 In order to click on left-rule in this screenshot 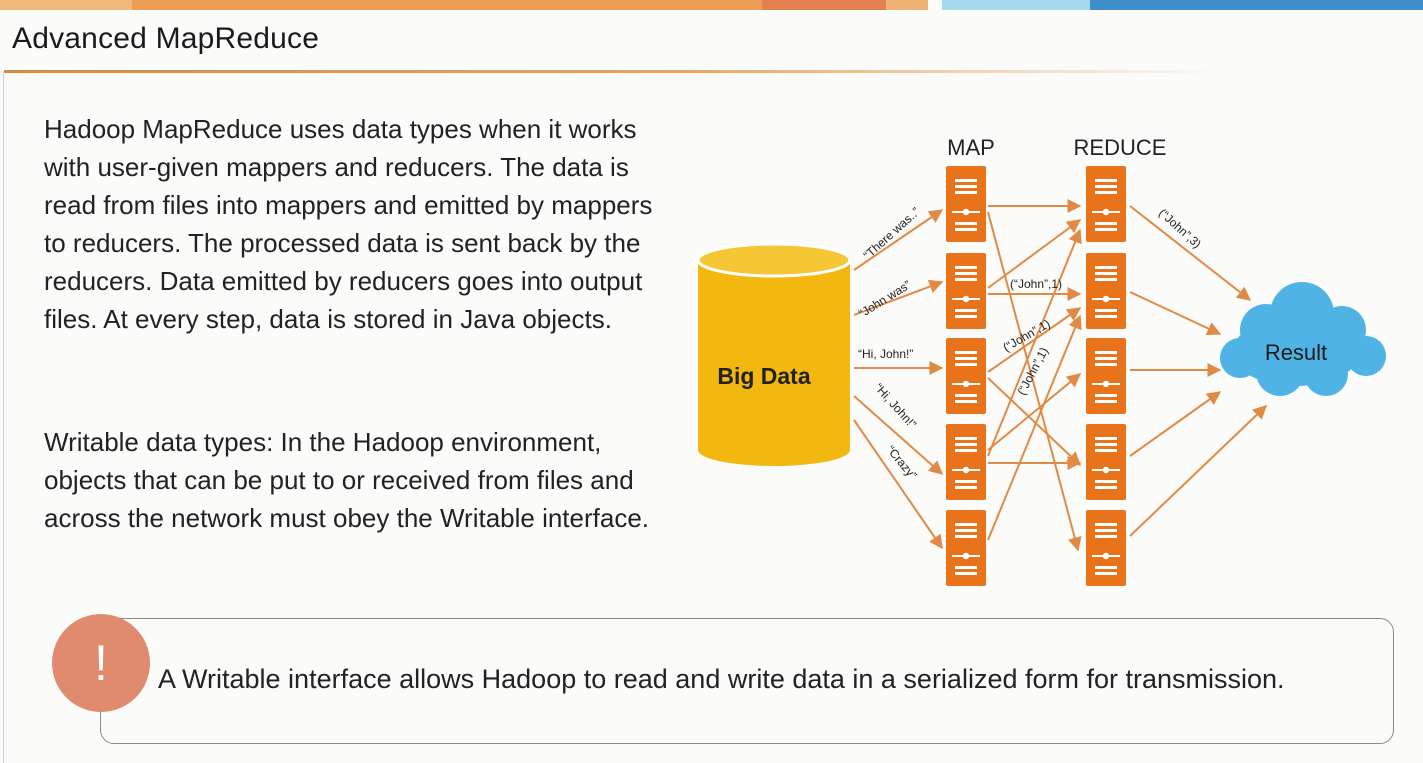, I will do `click(3, 418)`.